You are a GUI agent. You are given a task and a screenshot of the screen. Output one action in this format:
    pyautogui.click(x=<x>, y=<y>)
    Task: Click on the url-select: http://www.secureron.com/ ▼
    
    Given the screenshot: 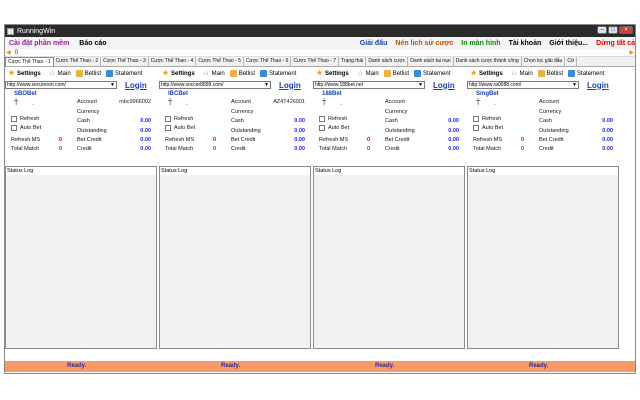 What is the action you would take?
    pyautogui.click(x=61, y=85)
    